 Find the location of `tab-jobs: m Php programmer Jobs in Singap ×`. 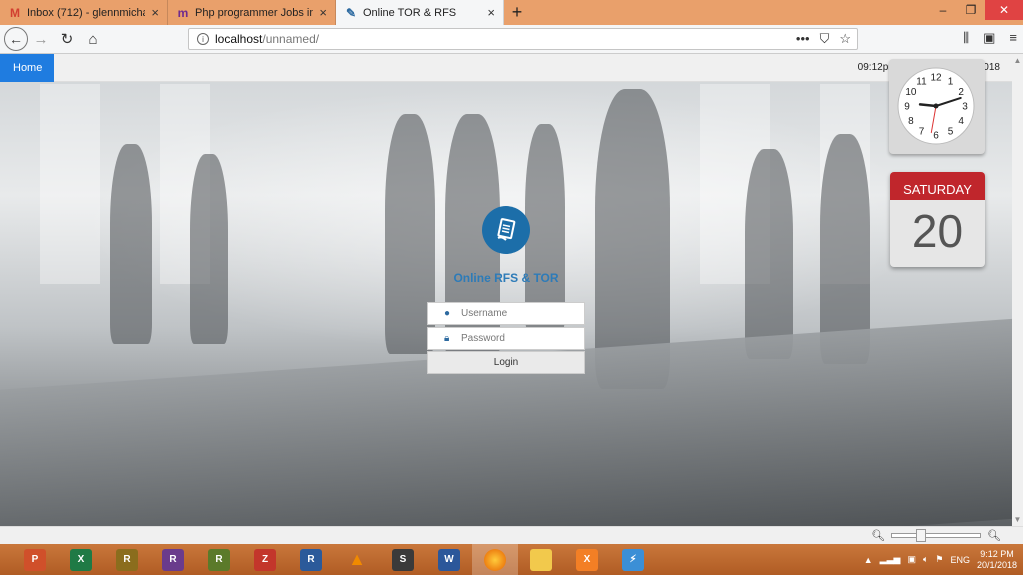

tab-jobs: m Php programmer Jobs in Singap × is located at coordinates (252, 12).